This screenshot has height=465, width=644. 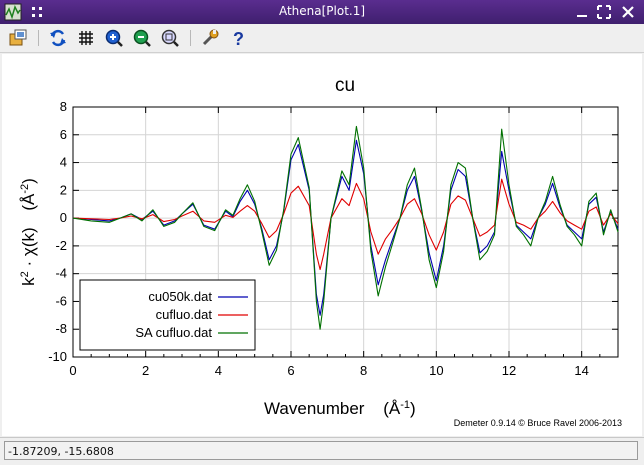 I want to click on grid-icon, so click(x=86, y=38).